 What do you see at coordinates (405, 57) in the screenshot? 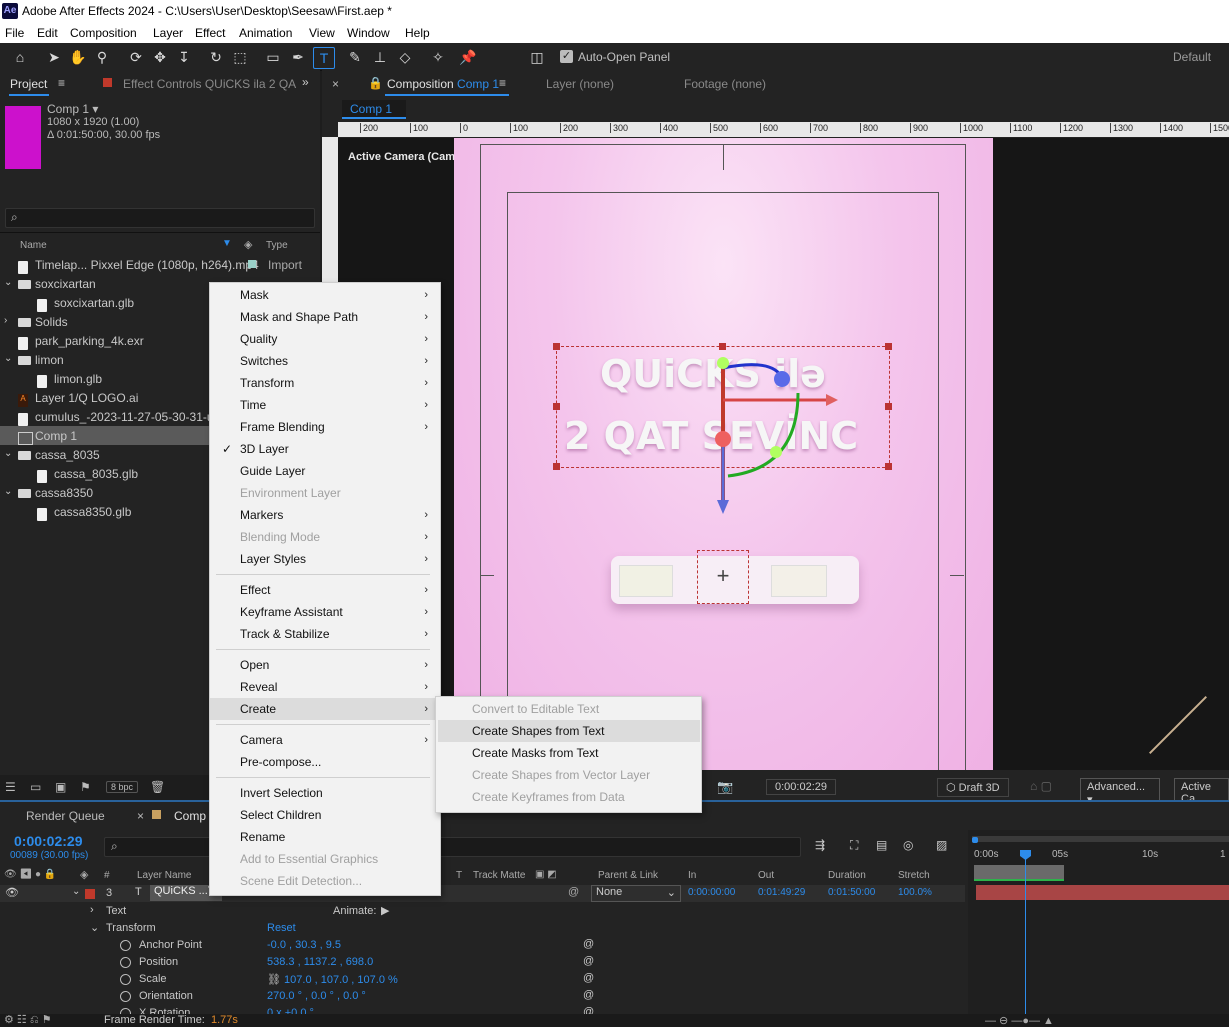
I see `eraser-tool-icon: ◇` at bounding box center [405, 57].